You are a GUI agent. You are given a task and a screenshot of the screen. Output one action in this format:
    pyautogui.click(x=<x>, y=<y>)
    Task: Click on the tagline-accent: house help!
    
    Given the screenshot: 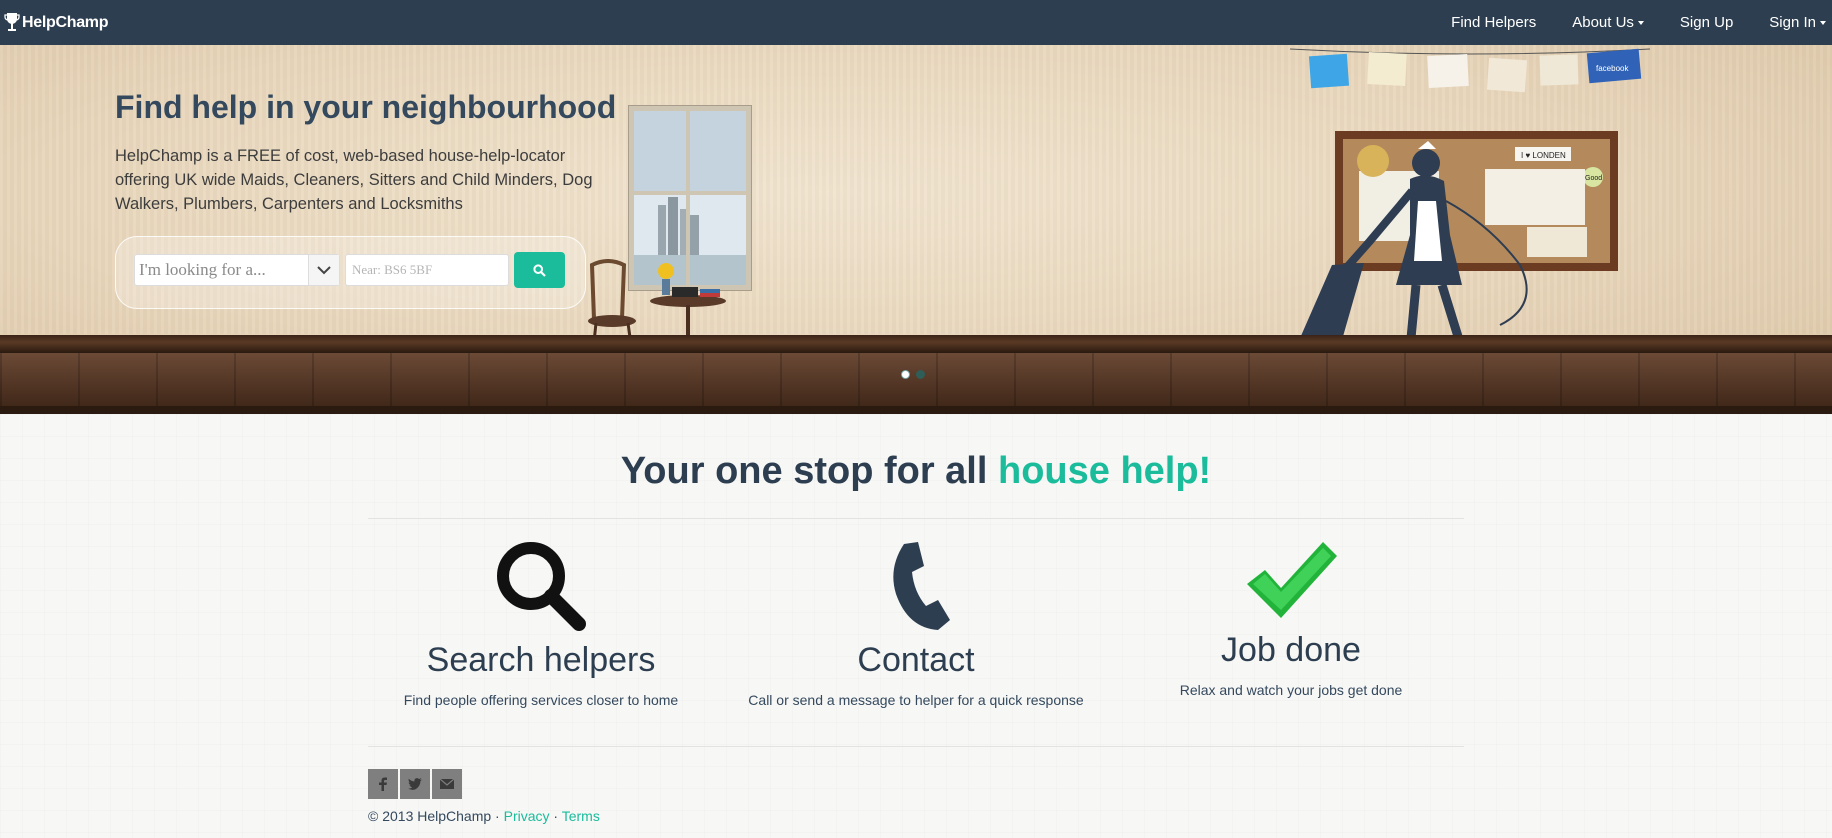 What is the action you would take?
    pyautogui.click(x=1104, y=471)
    